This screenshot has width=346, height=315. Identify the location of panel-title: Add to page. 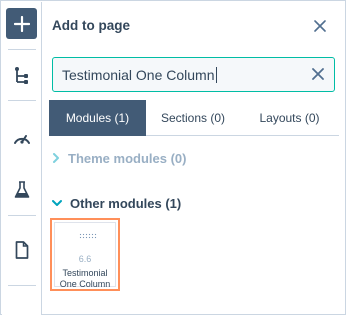
(91, 25).